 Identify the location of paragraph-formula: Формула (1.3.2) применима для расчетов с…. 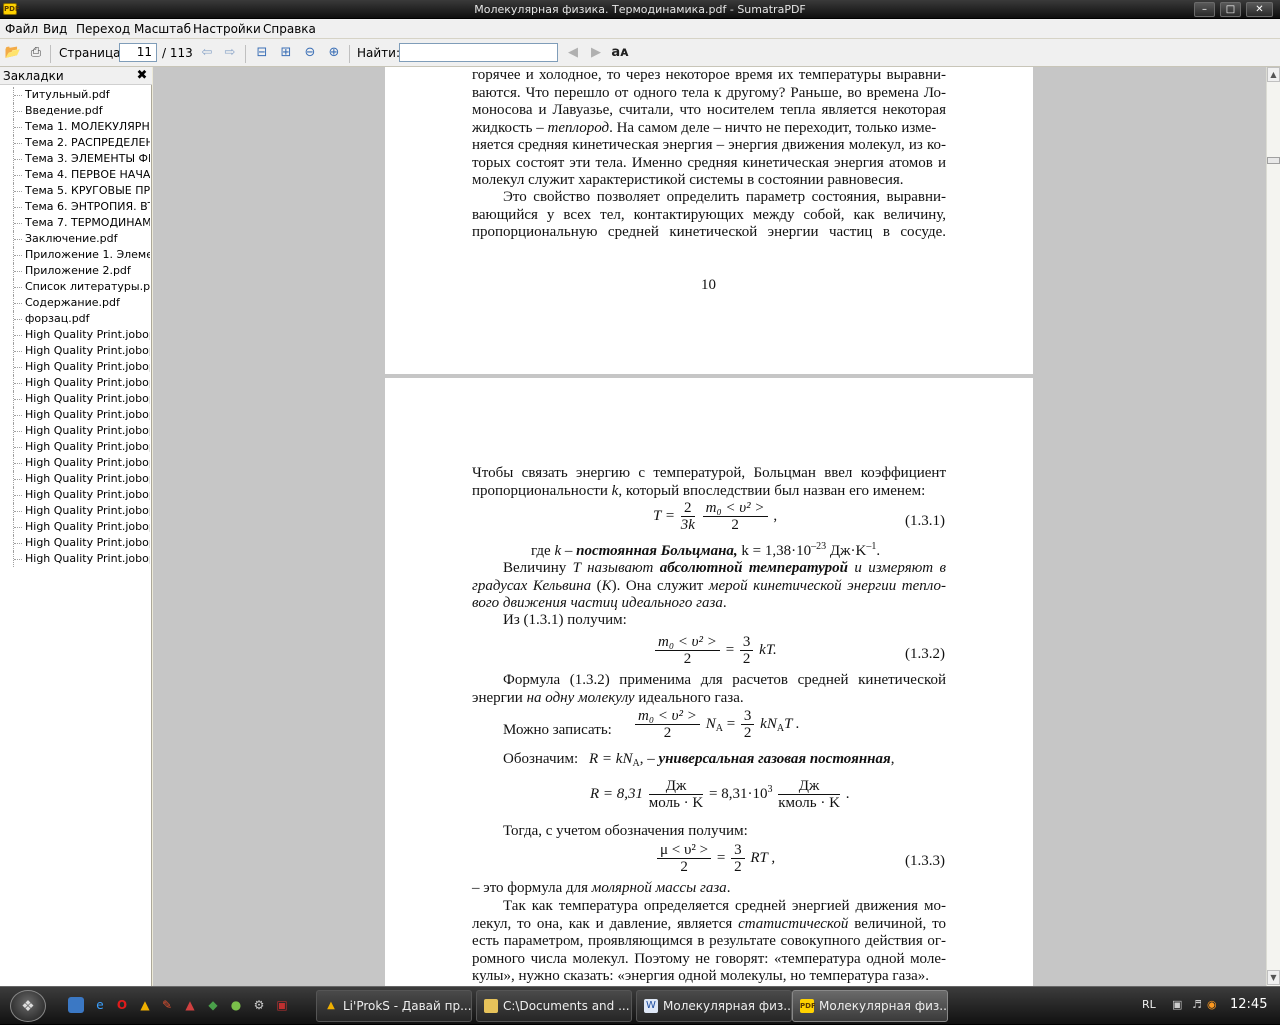
(709, 689).